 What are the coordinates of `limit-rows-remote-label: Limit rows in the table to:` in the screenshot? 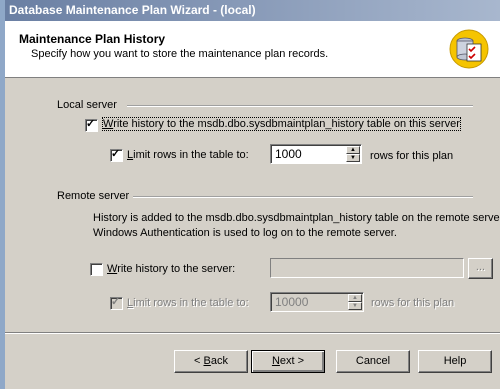 It's located at (188, 303).